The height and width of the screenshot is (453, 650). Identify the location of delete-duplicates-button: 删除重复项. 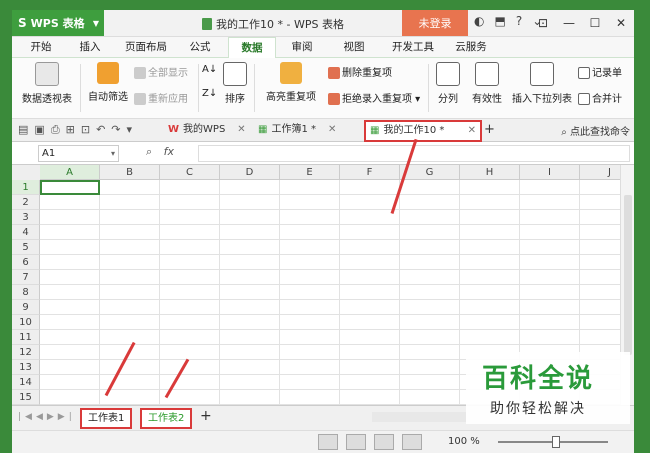
(360, 71).